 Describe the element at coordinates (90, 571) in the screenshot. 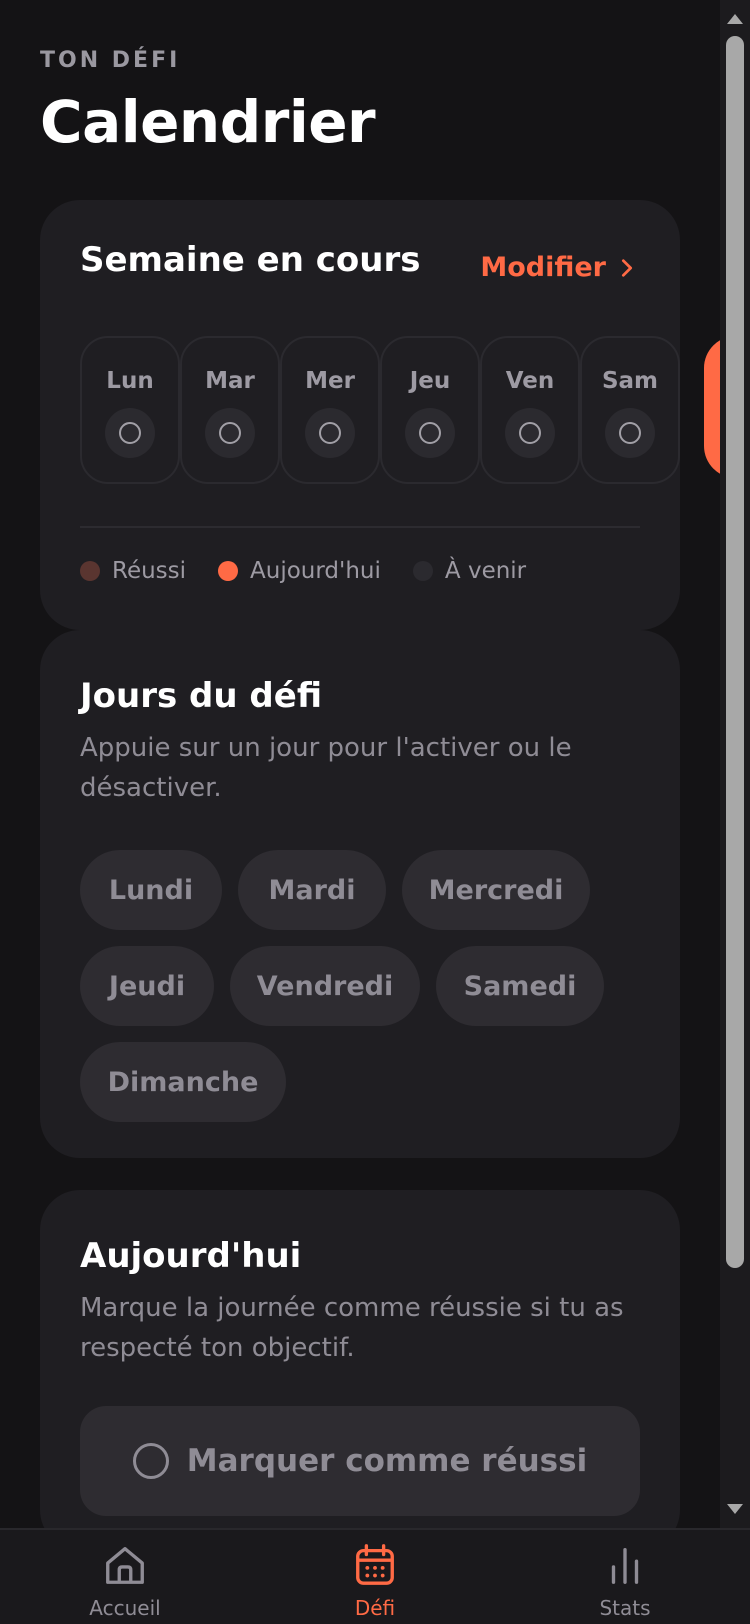

I see `legend-dot-success` at that location.